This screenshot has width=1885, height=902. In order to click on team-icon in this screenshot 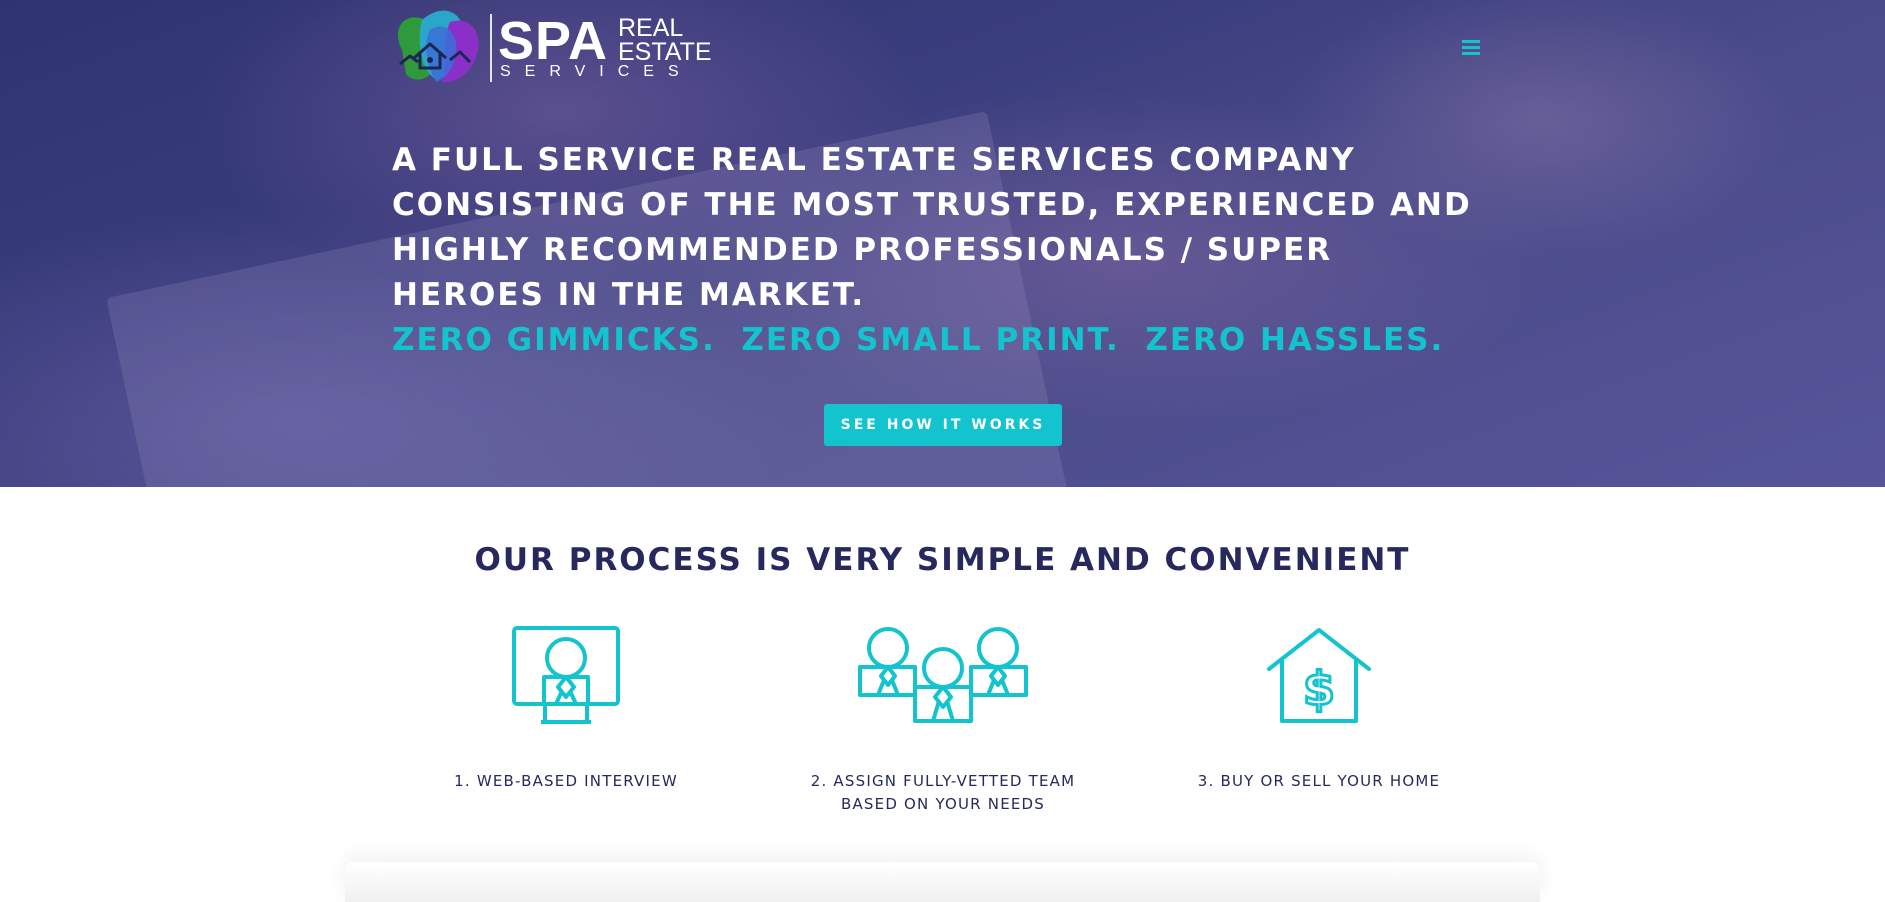, I will do `click(943, 675)`.